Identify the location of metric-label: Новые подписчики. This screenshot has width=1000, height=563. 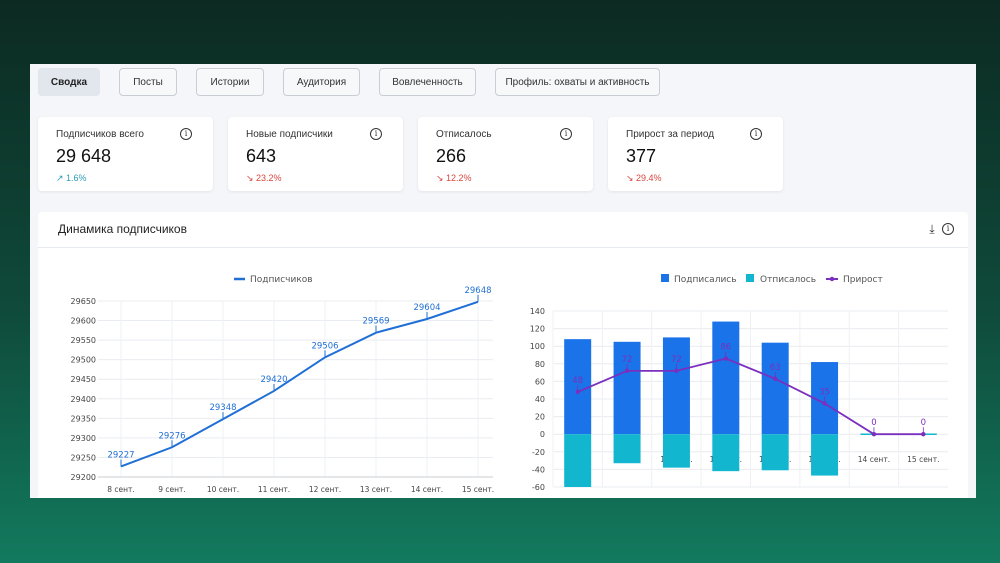
(289, 134).